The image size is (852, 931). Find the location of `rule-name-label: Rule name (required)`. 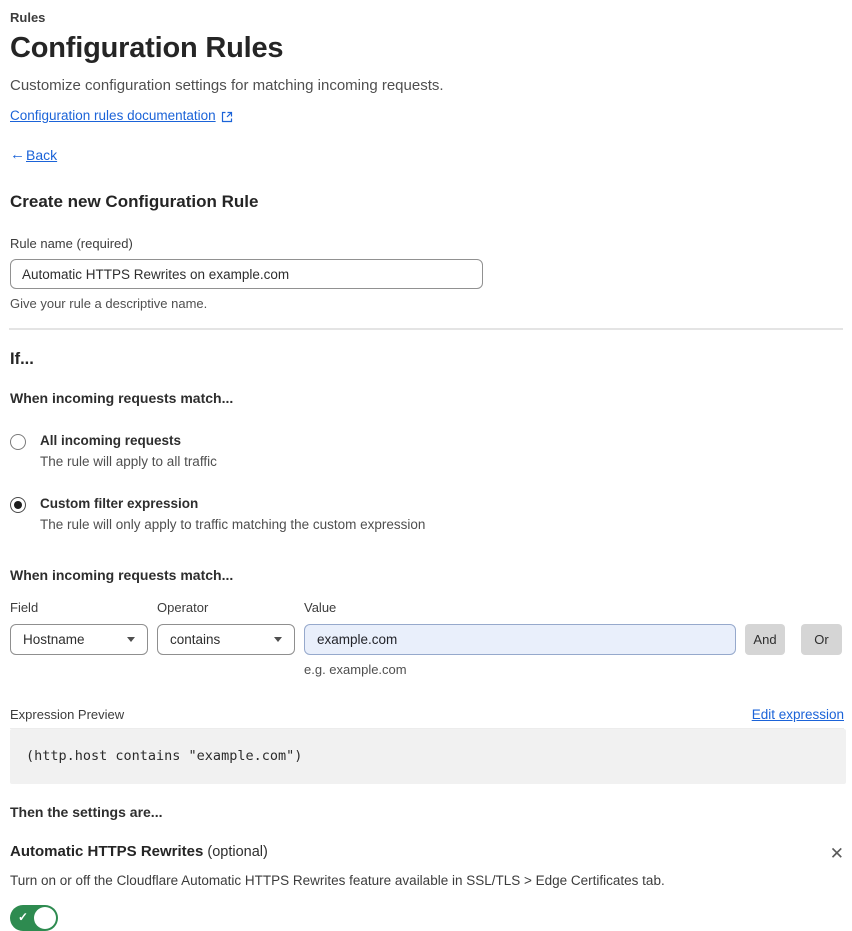

rule-name-label: Rule name (required) is located at coordinates (71, 243).